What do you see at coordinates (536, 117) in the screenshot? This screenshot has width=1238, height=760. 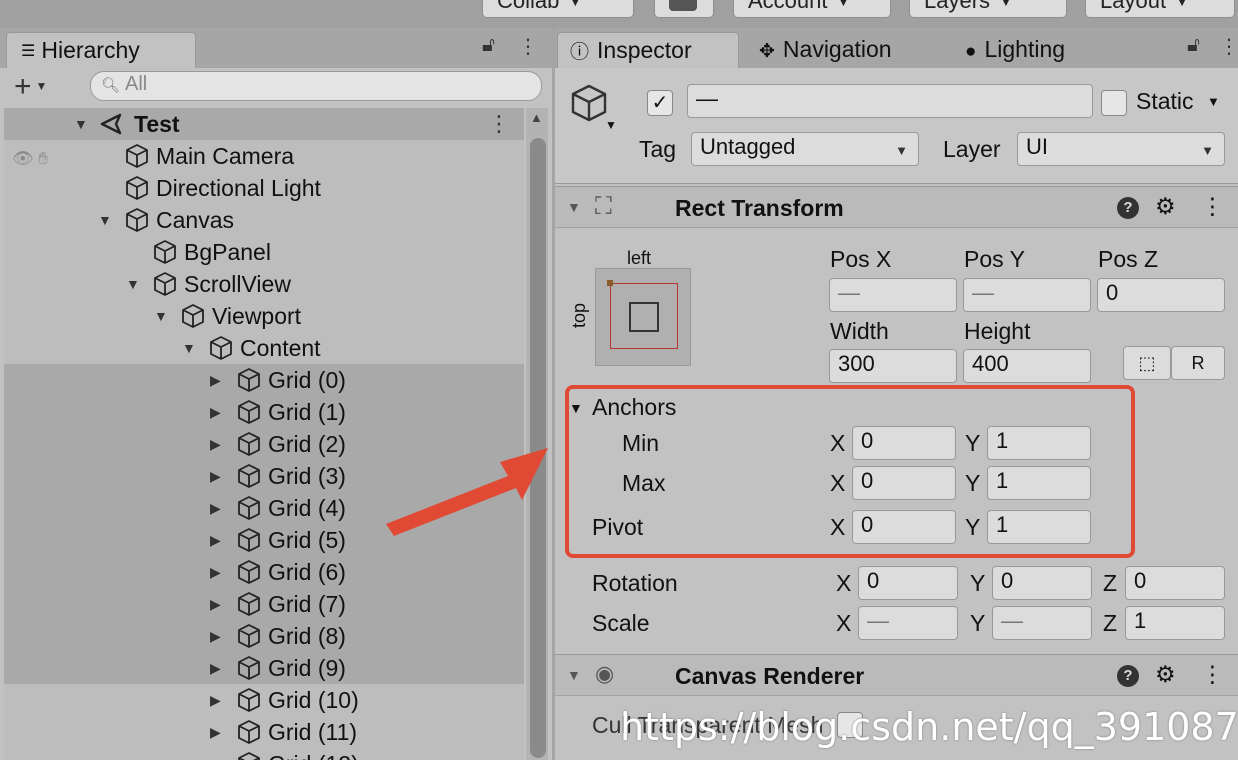 I see `scroll-up-icon: ▲` at bounding box center [536, 117].